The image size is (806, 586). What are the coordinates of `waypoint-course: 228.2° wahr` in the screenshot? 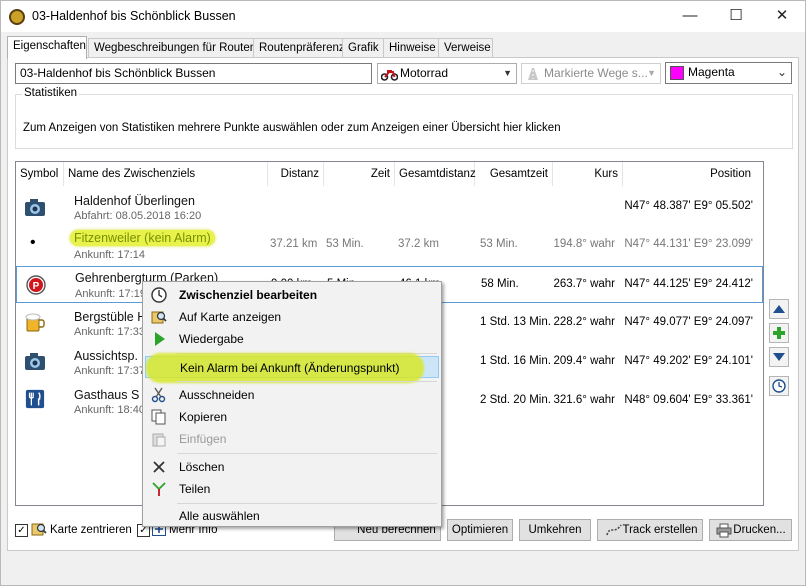 It's located at (584, 322).